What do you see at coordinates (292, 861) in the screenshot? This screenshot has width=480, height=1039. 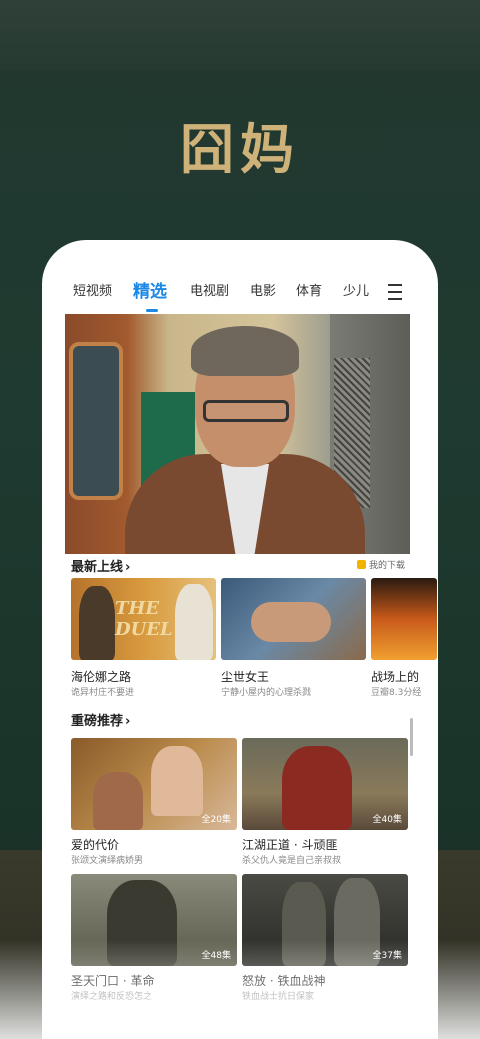 I see `featured-subtitle-2: 杀父仇人竟是自己亲叔叔` at bounding box center [292, 861].